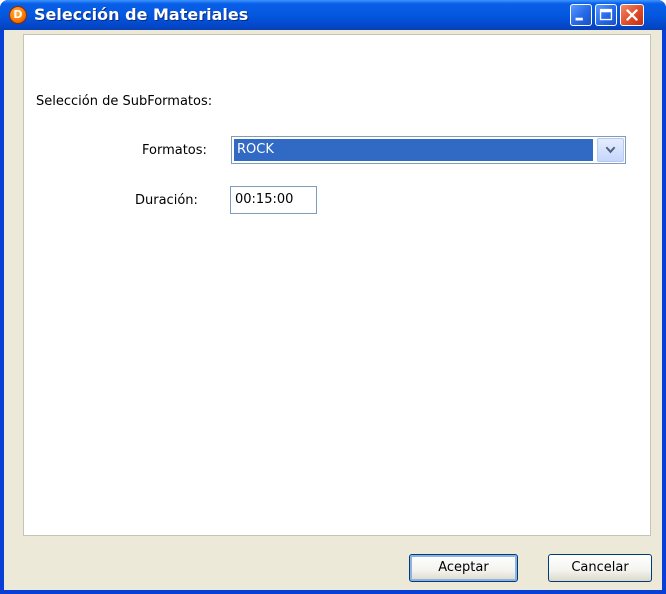 Image resolution: width=666 pixels, height=594 pixels. I want to click on chevron-down-icon, so click(610, 150).